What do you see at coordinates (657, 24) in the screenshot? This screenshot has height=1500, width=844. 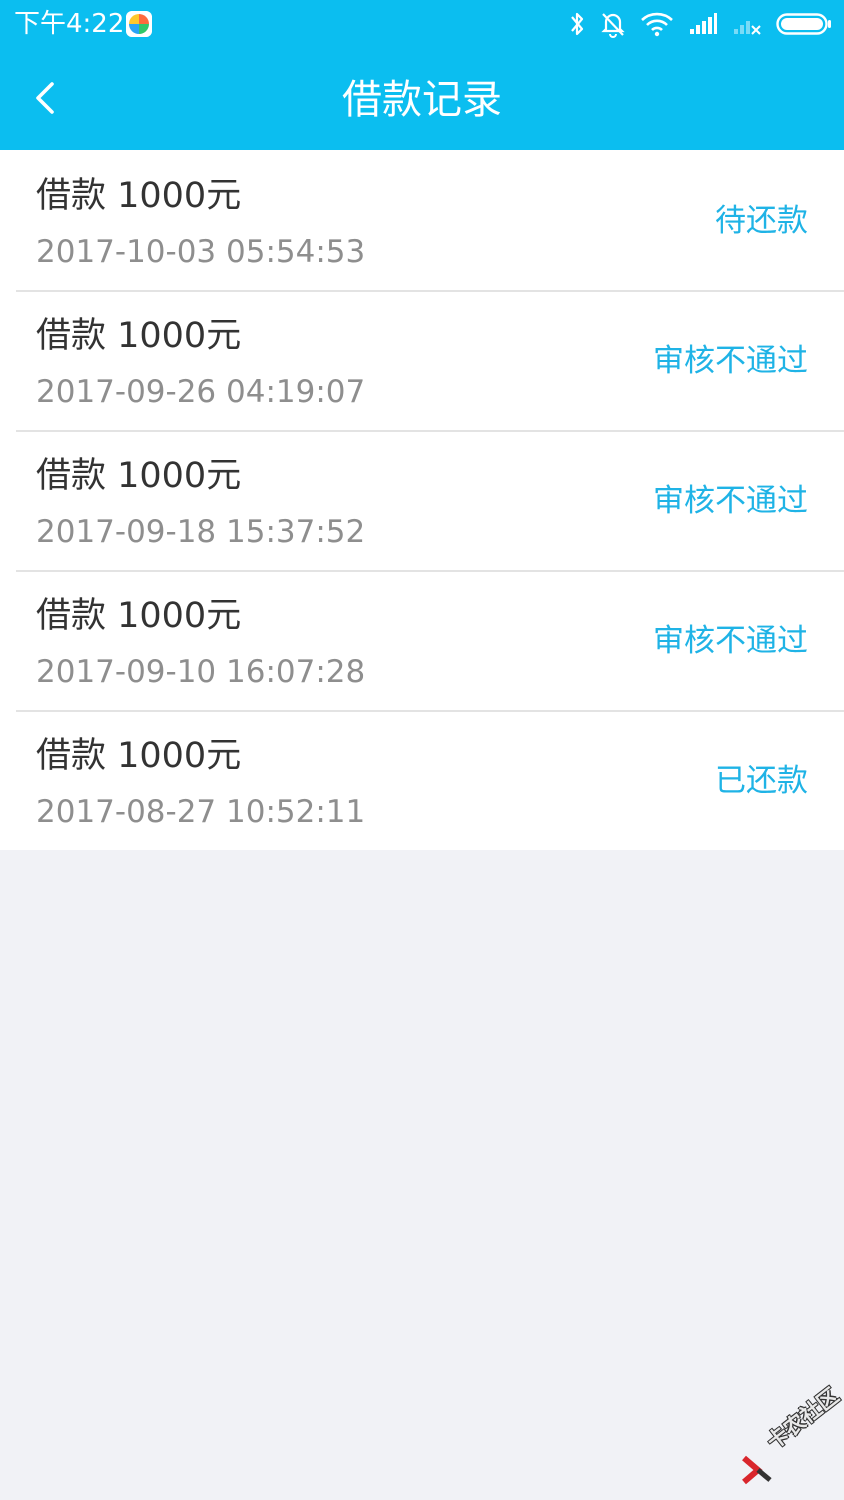 I see `wifi-icon` at bounding box center [657, 24].